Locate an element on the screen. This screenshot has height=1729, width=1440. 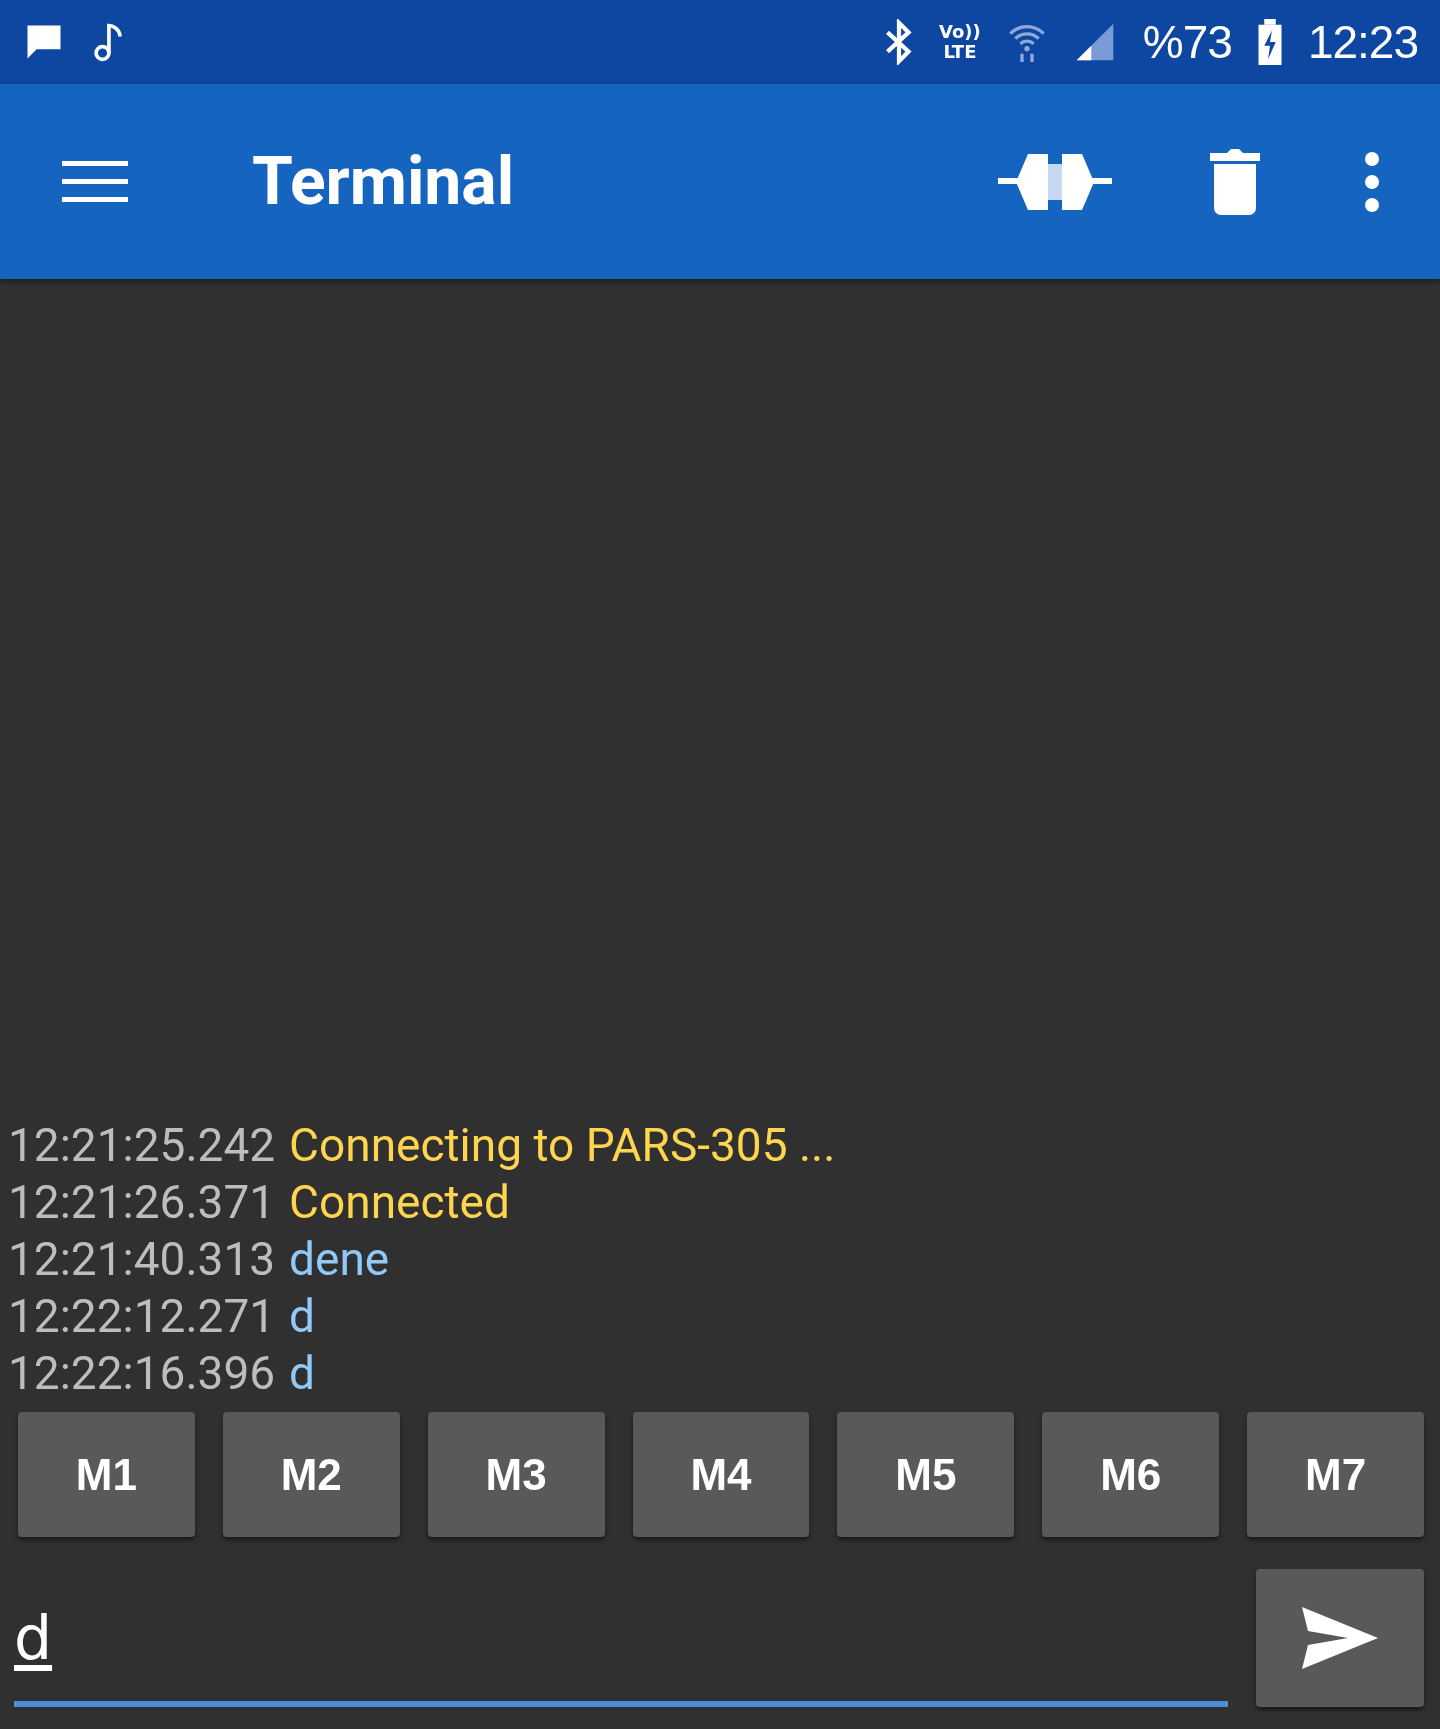
log-timestamp: 12:21:40.313 is located at coordinates (142, 1259).